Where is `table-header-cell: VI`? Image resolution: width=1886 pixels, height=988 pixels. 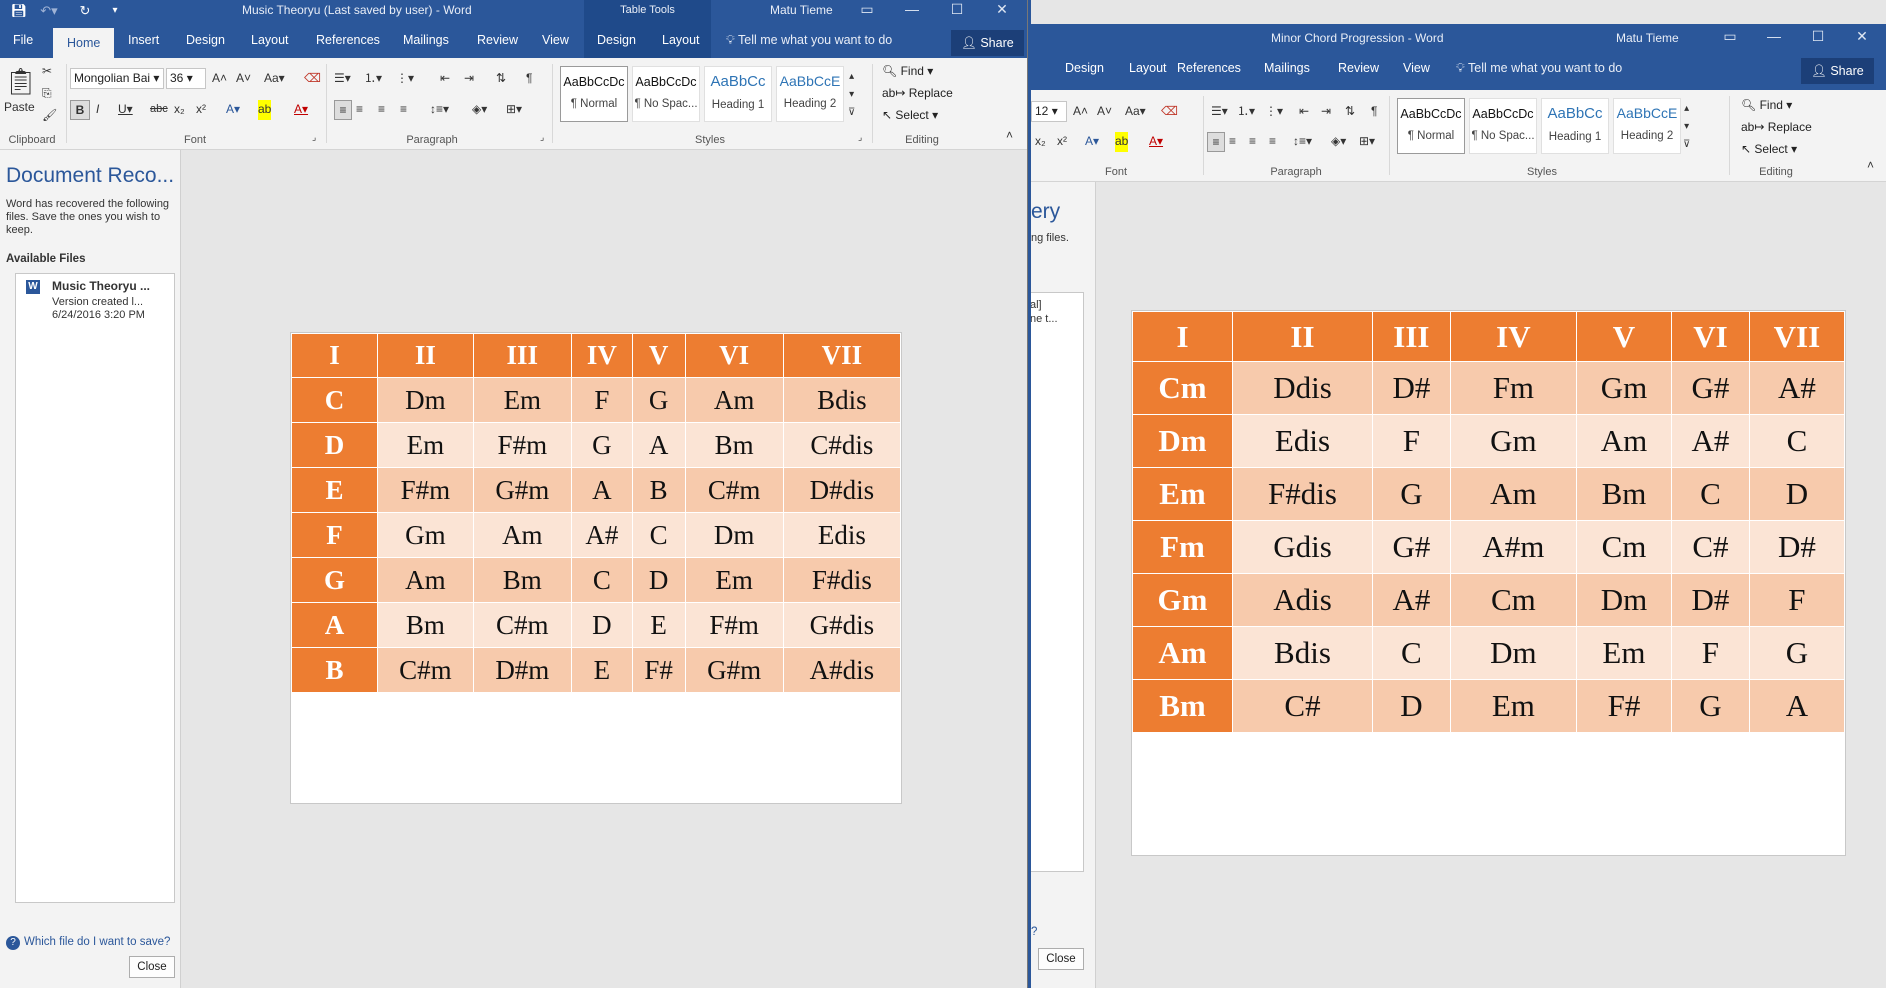
table-header-cell: VI is located at coordinates (734, 355).